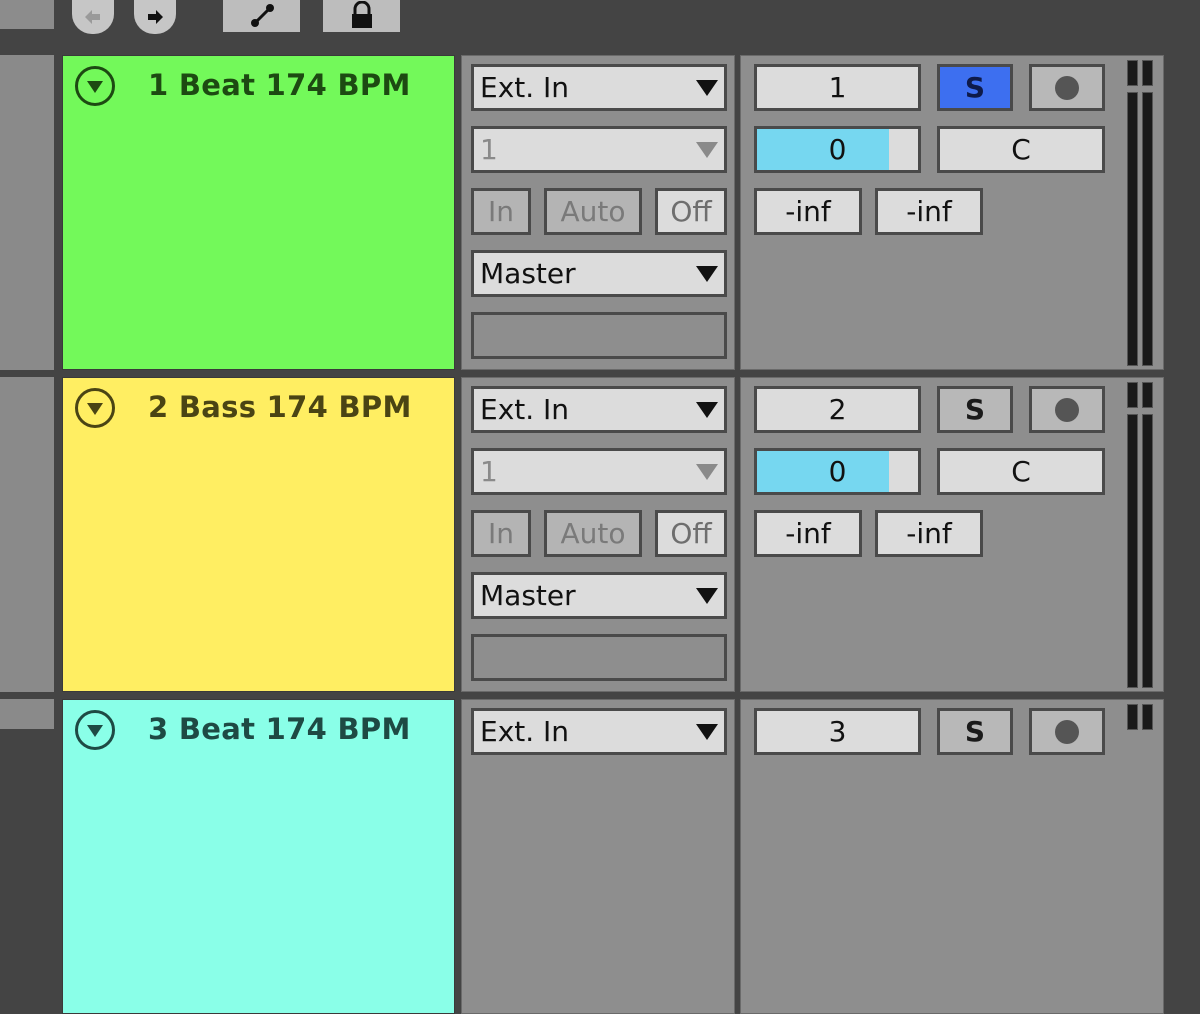  What do you see at coordinates (258, 856) in the screenshot?
I see `track-header: 3 Beat 174 BPM` at bounding box center [258, 856].